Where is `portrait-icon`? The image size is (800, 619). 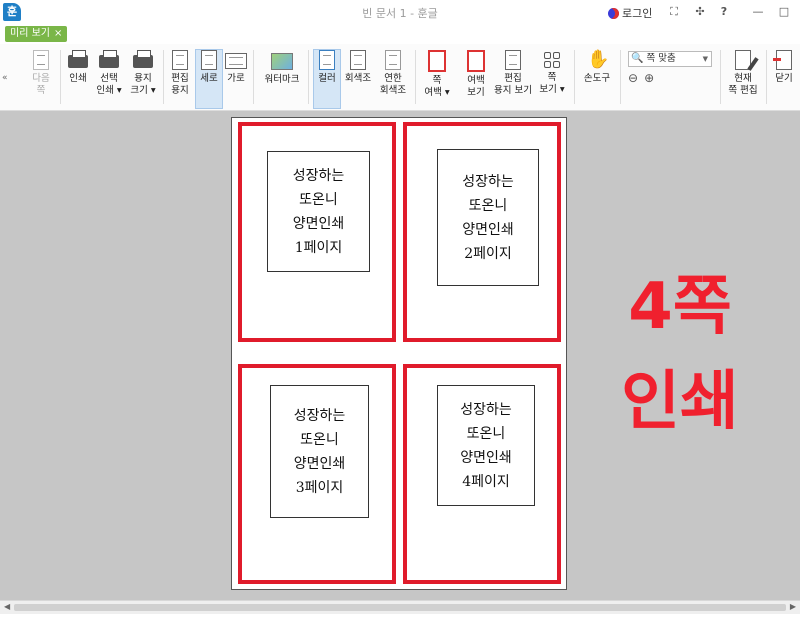 portrait-icon is located at coordinates (209, 60).